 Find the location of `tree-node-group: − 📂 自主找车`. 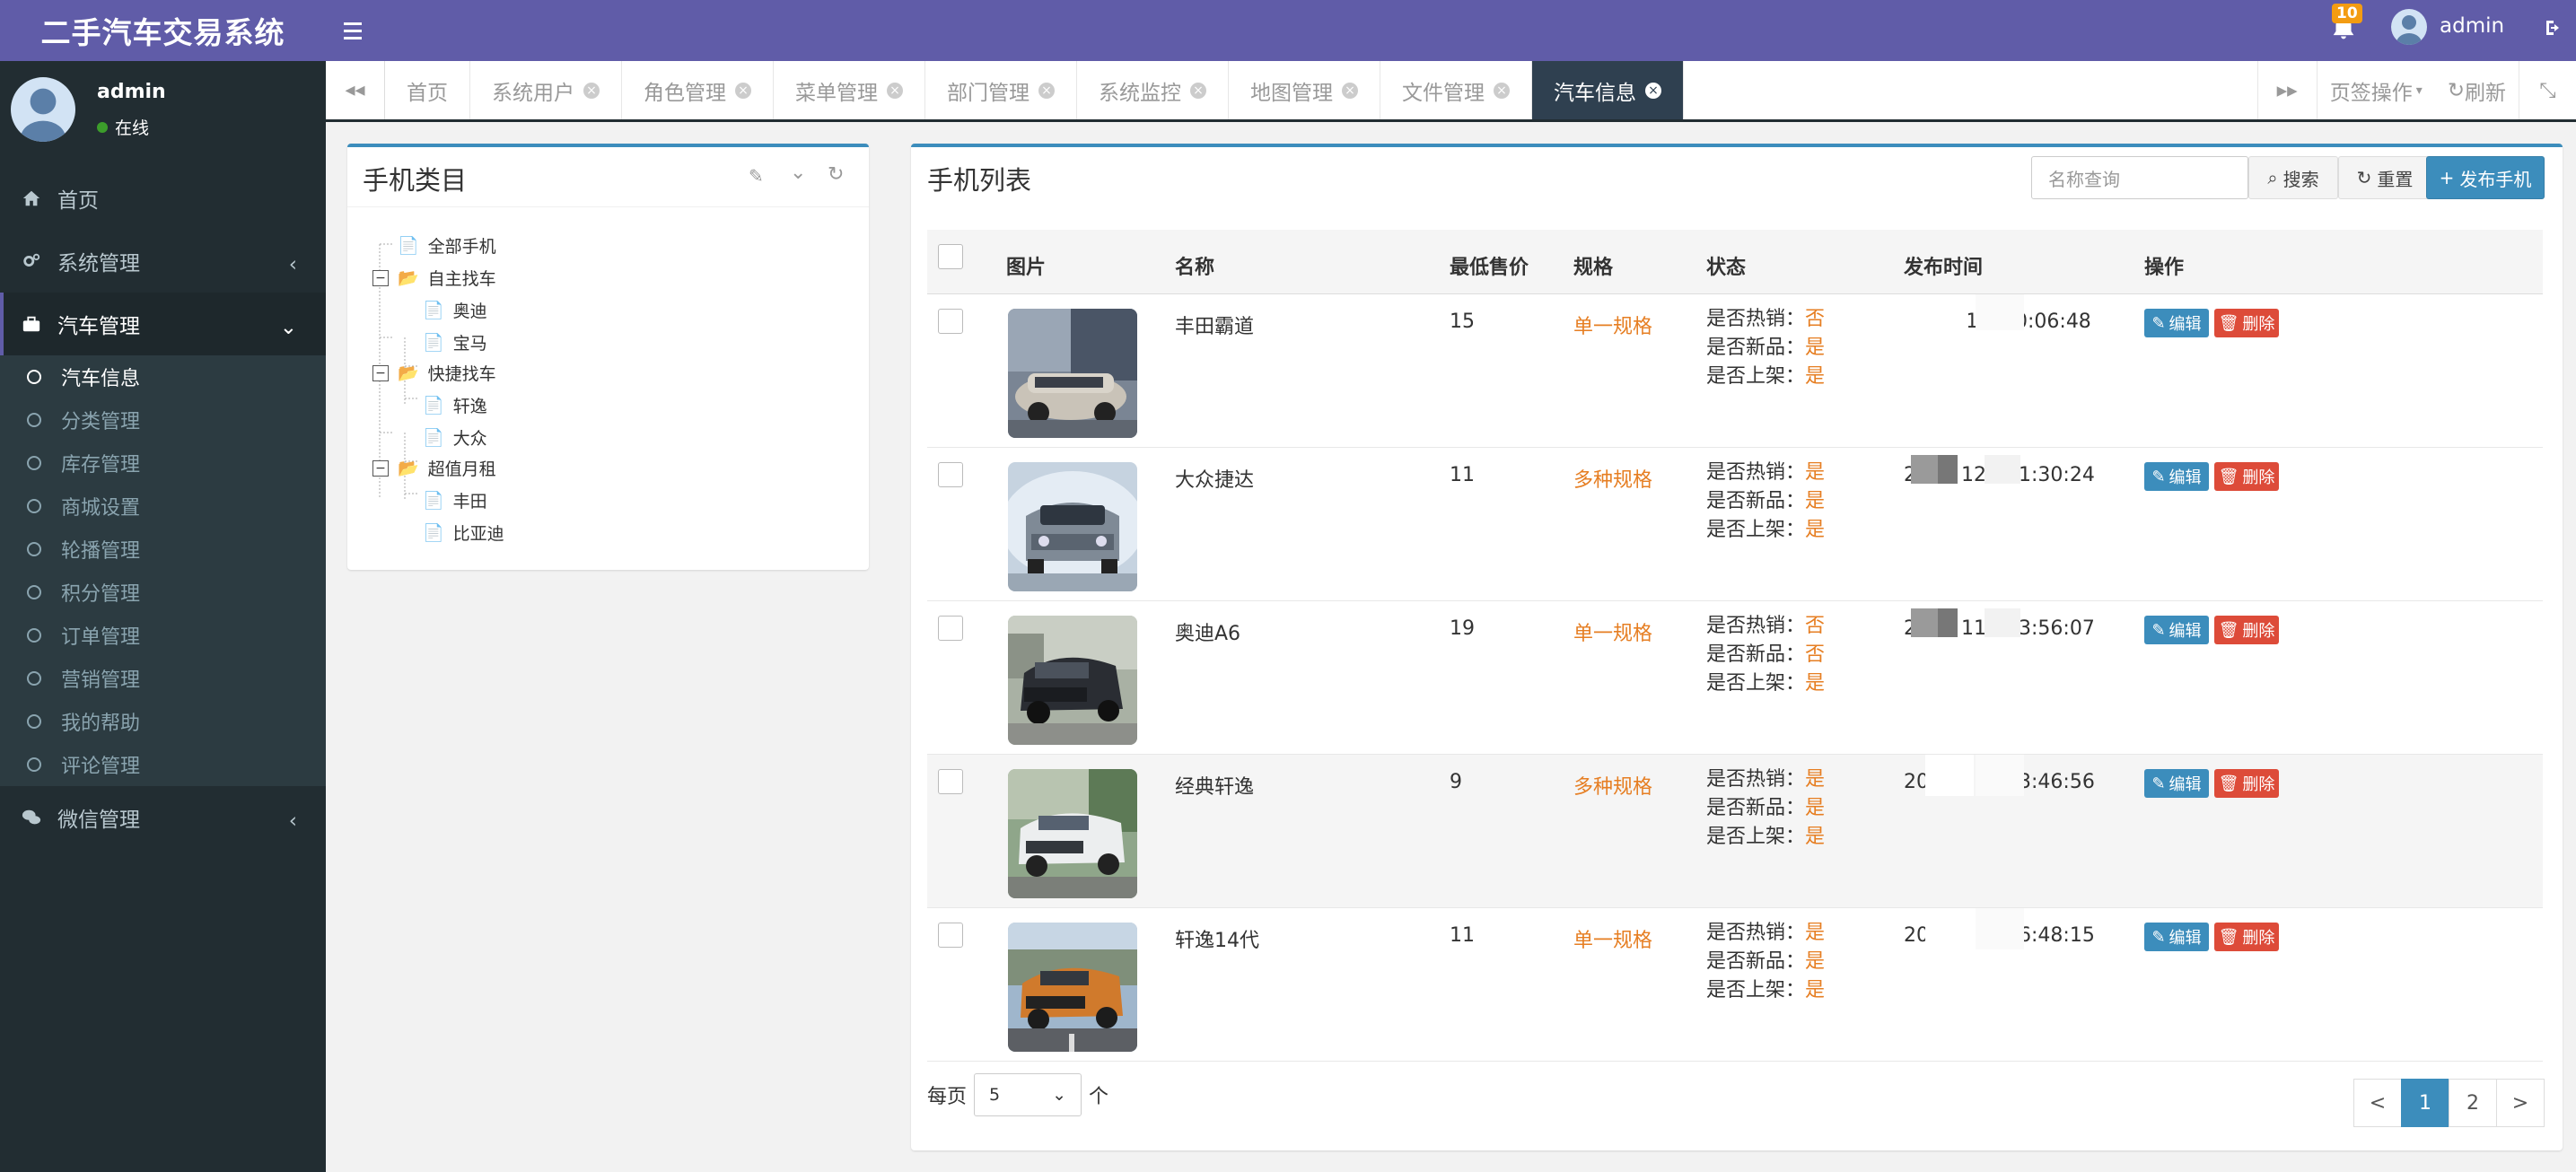

tree-node-group: − 📂 自主找车 is located at coordinates (434, 278).